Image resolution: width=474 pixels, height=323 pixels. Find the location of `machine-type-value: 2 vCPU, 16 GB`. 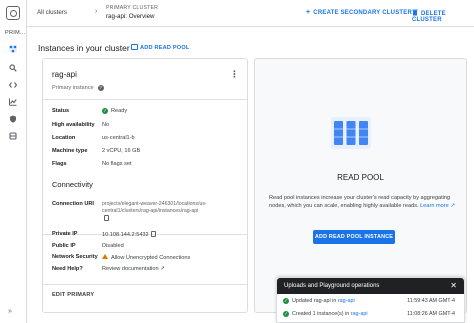

machine-type-value: 2 vCPU, 16 GB is located at coordinates (121, 151).